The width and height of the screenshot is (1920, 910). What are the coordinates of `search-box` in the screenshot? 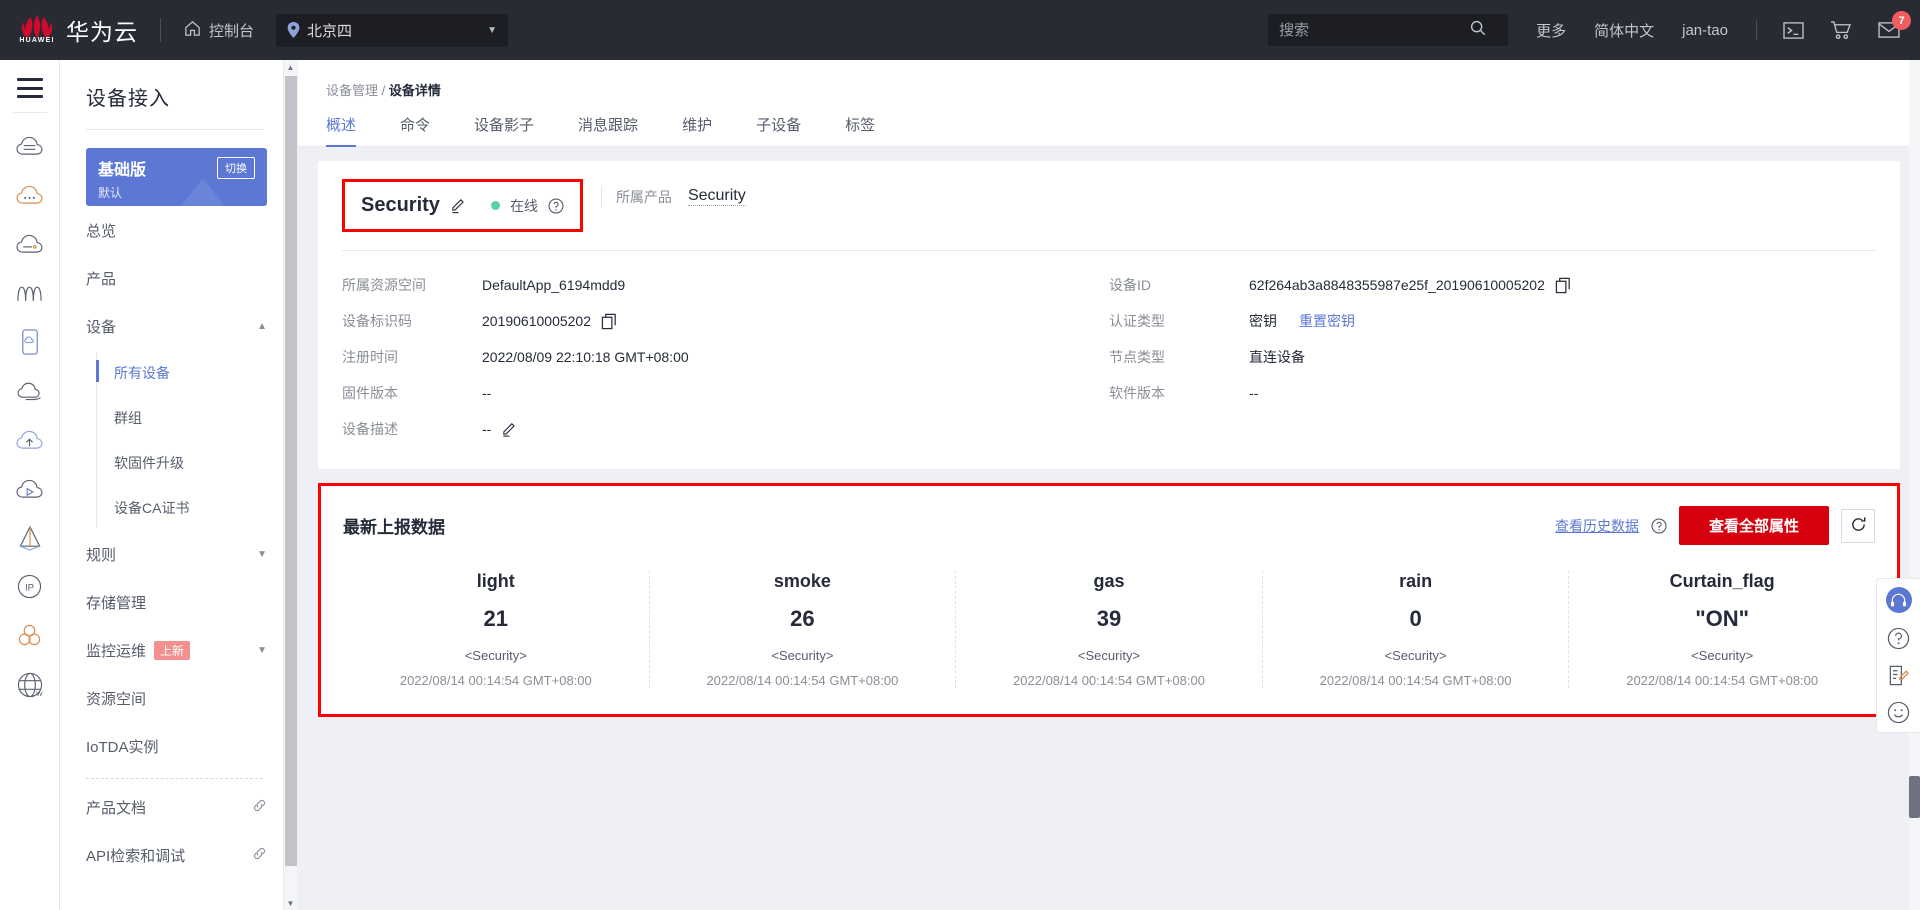 It's located at (1388, 30).